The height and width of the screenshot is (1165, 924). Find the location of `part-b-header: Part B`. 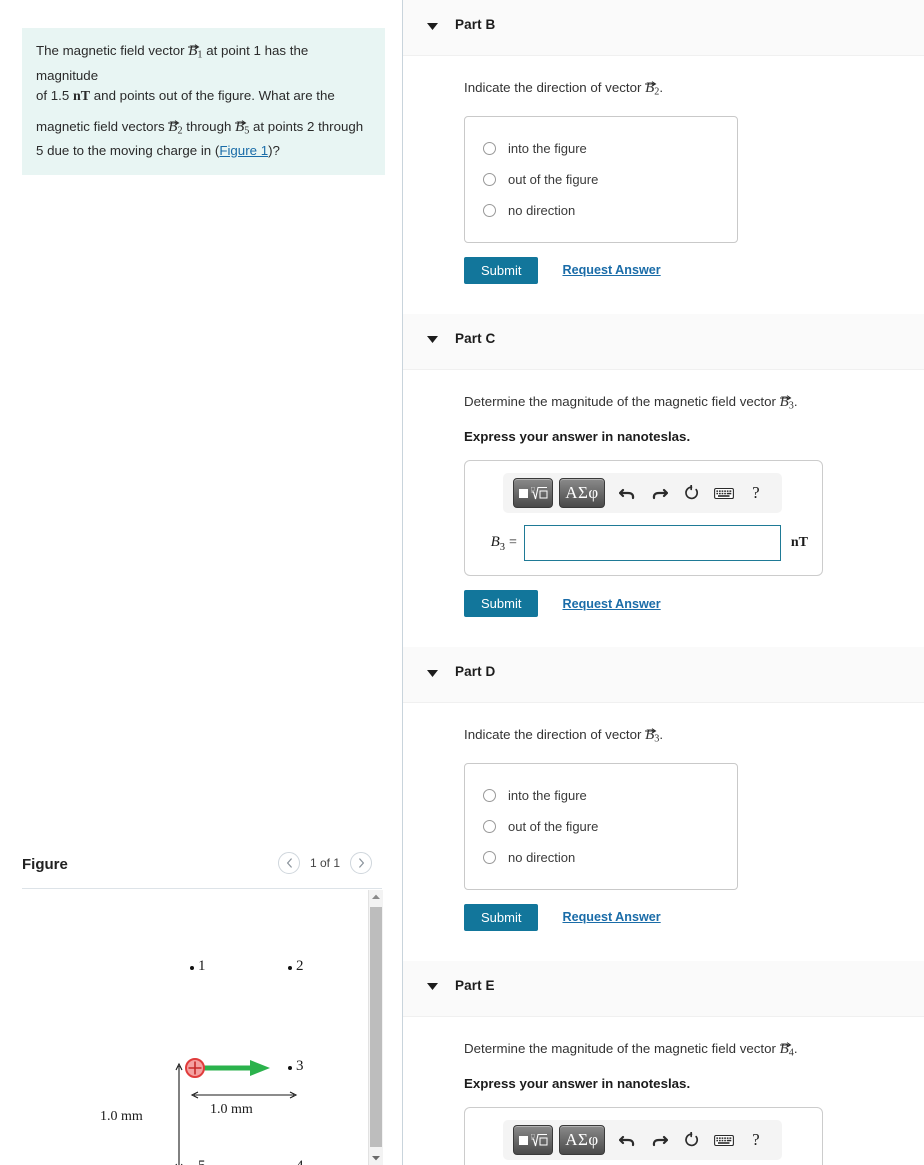

part-b-header: Part B is located at coordinates (663, 28).